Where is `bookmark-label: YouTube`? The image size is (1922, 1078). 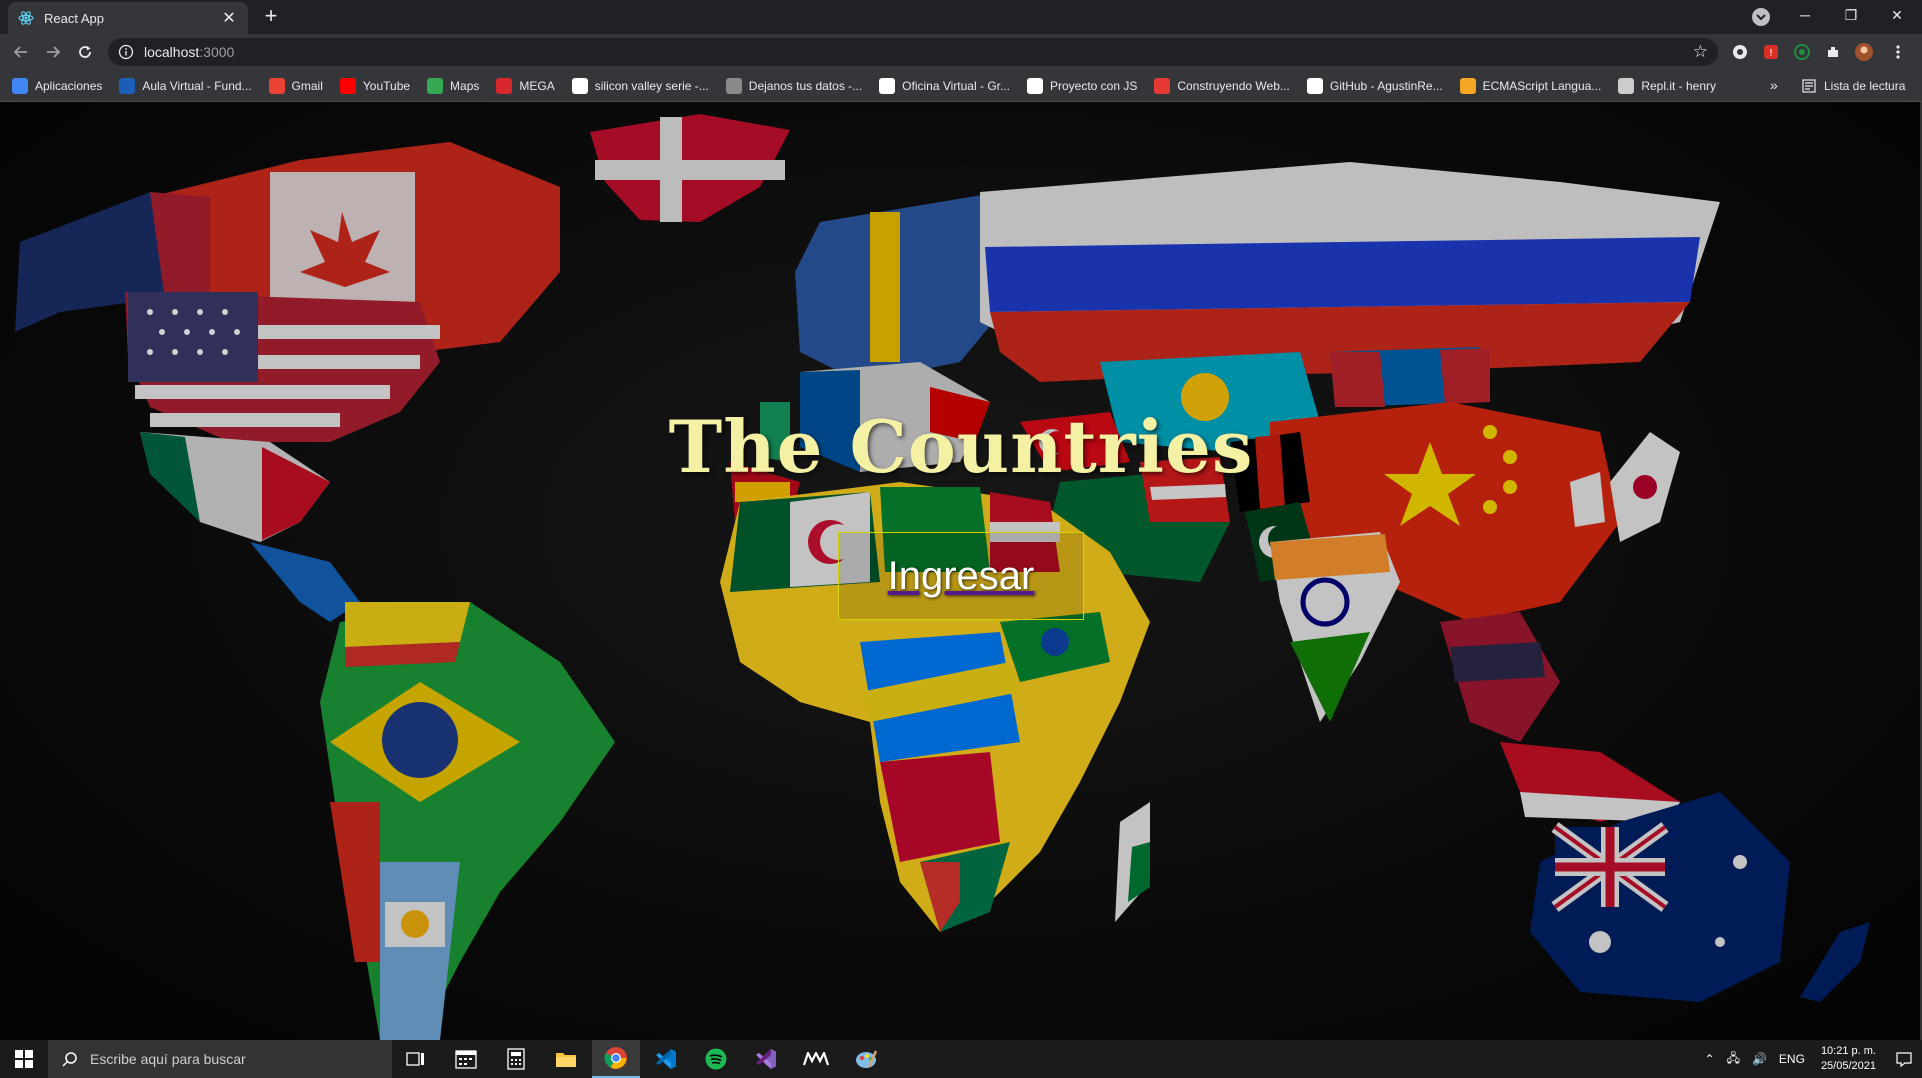
bookmark-label: YouTube is located at coordinates (386, 86).